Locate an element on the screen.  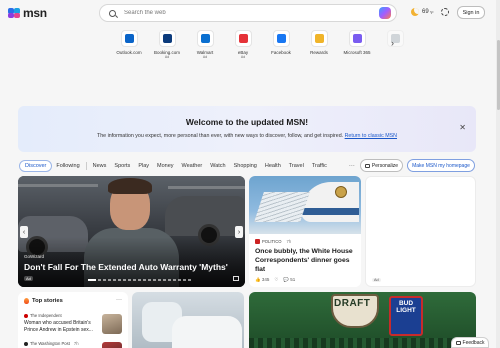
tab-weather: Weather is located at coordinates (192, 166).